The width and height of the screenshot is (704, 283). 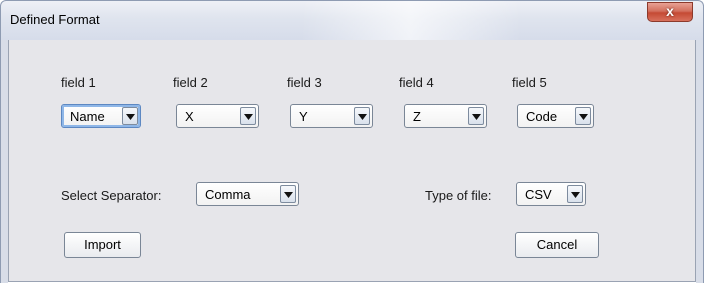 What do you see at coordinates (417, 116) in the screenshot?
I see `field-4-value: Z` at bounding box center [417, 116].